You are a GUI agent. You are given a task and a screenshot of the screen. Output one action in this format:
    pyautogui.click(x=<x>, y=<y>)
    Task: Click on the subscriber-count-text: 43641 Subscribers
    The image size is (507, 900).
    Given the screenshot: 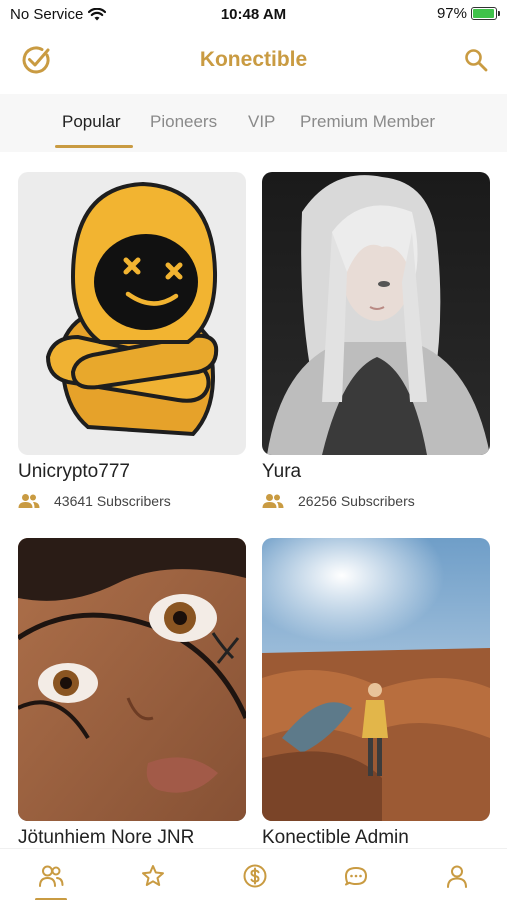 What is the action you would take?
    pyautogui.click(x=112, y=501)
    